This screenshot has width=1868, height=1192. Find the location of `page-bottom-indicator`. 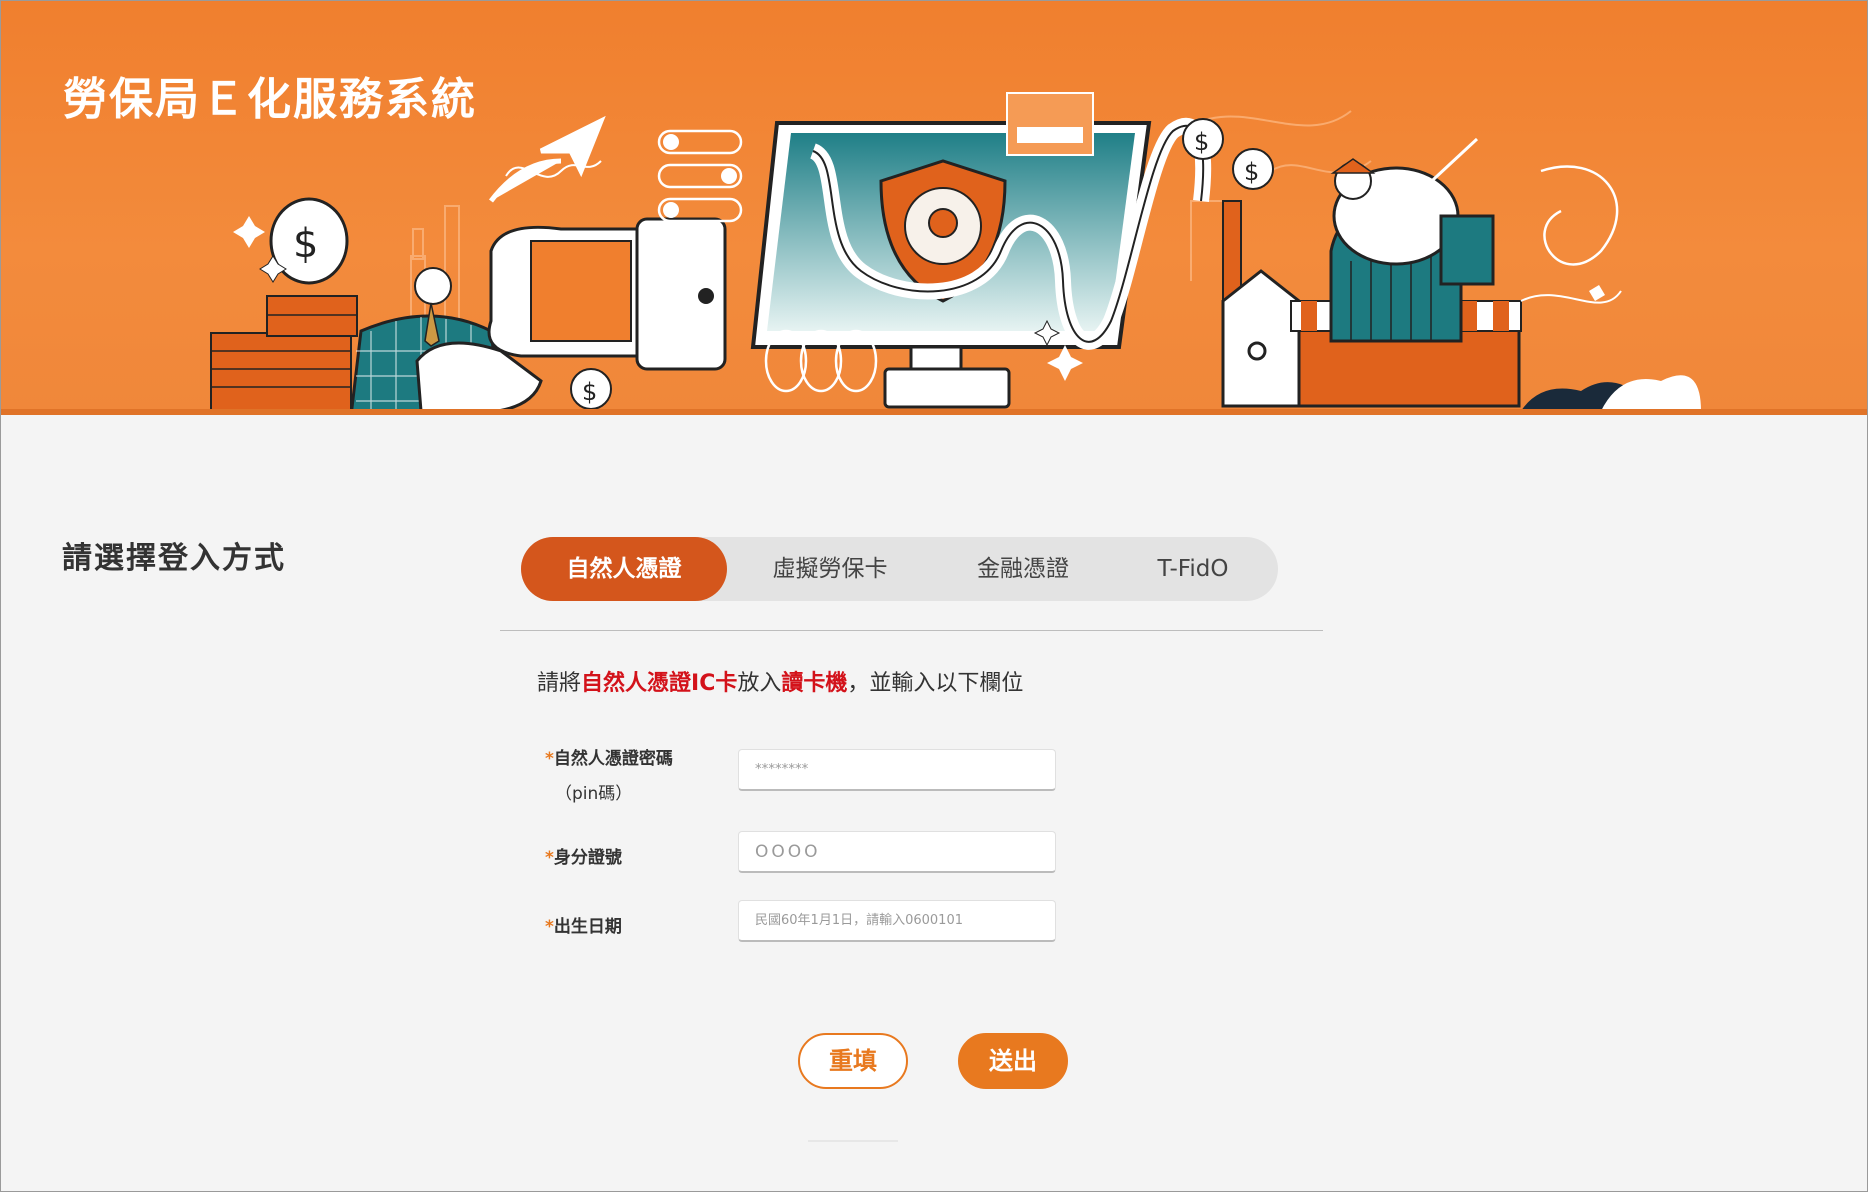

page-bottom-indicator is located at coordinates (853, 1141).